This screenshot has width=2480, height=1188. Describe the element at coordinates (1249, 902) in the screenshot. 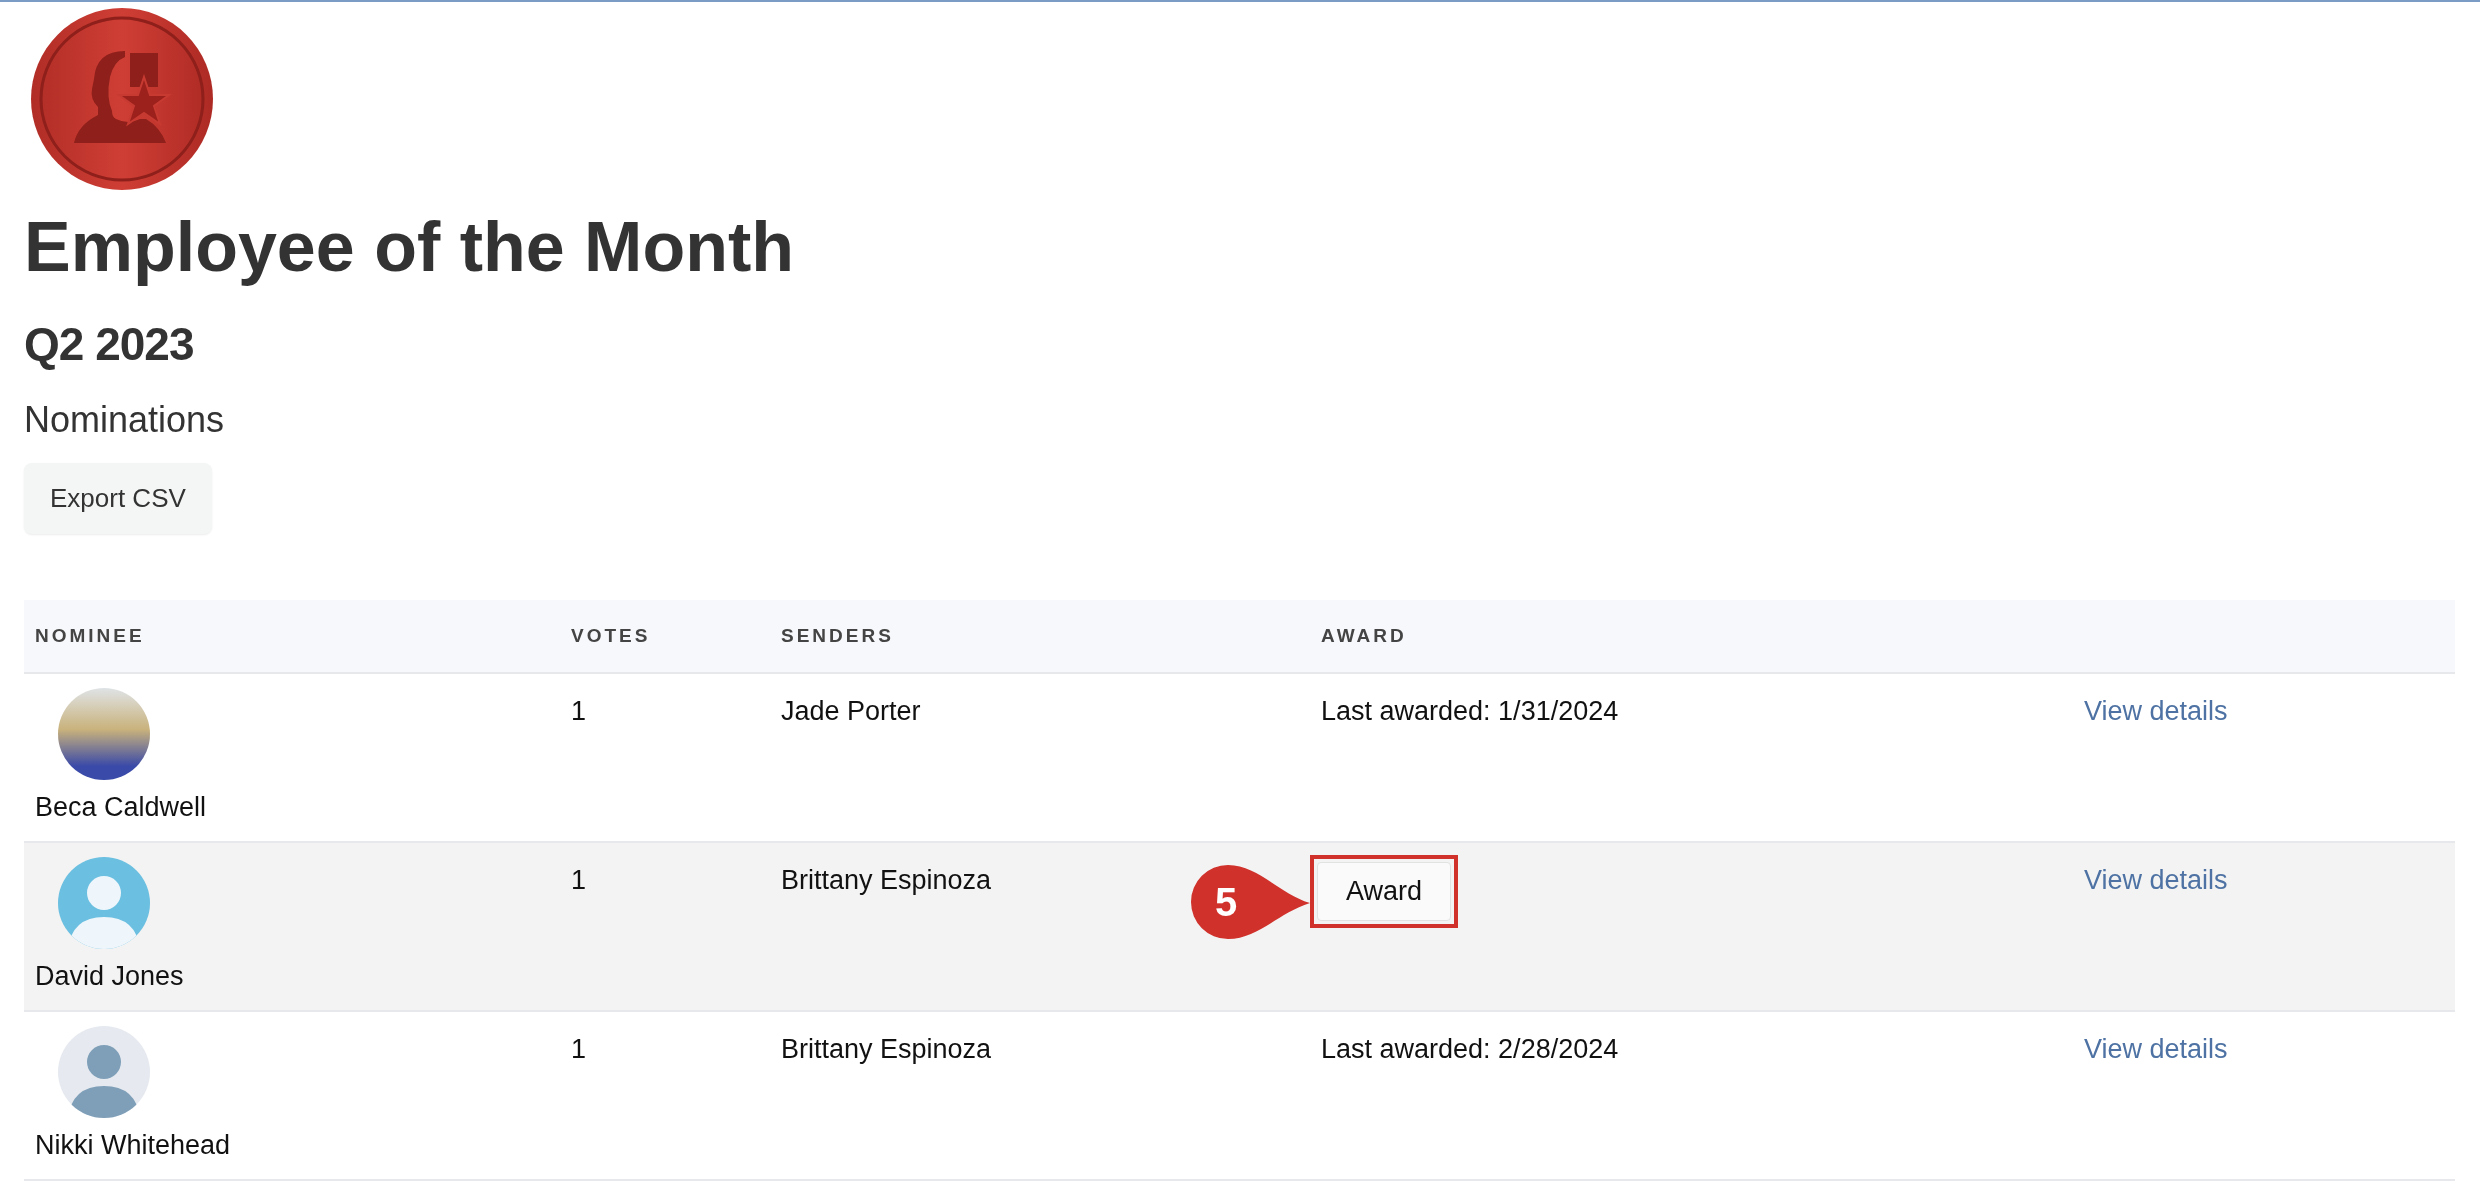

I see `step-badge: 5` at that location.